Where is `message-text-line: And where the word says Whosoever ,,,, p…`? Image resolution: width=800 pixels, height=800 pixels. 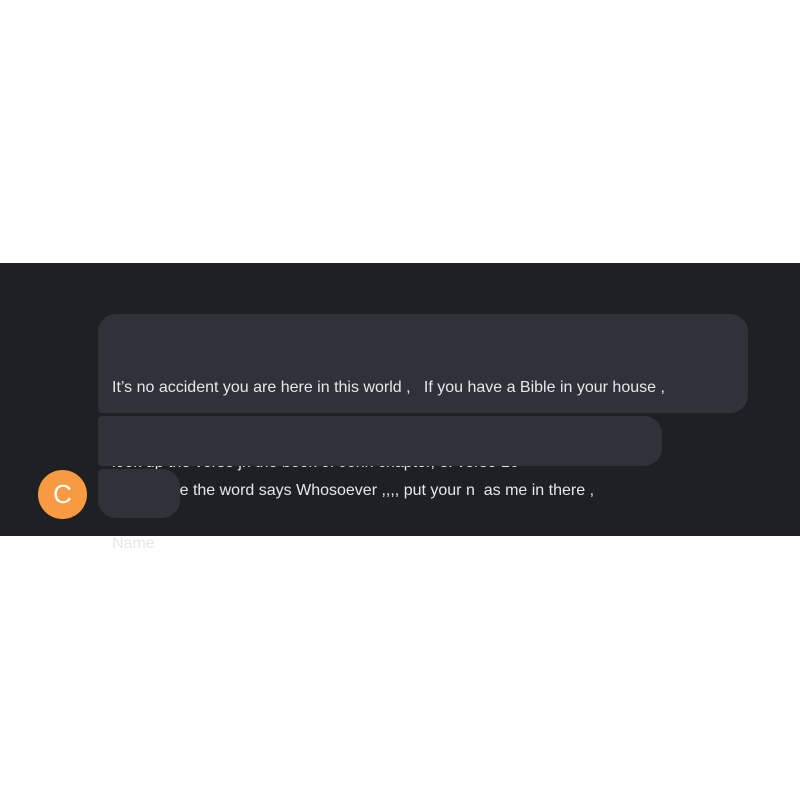 message-text-line: And where the word says Whosoever ,,,, p… is located at coordinates (353, 490).